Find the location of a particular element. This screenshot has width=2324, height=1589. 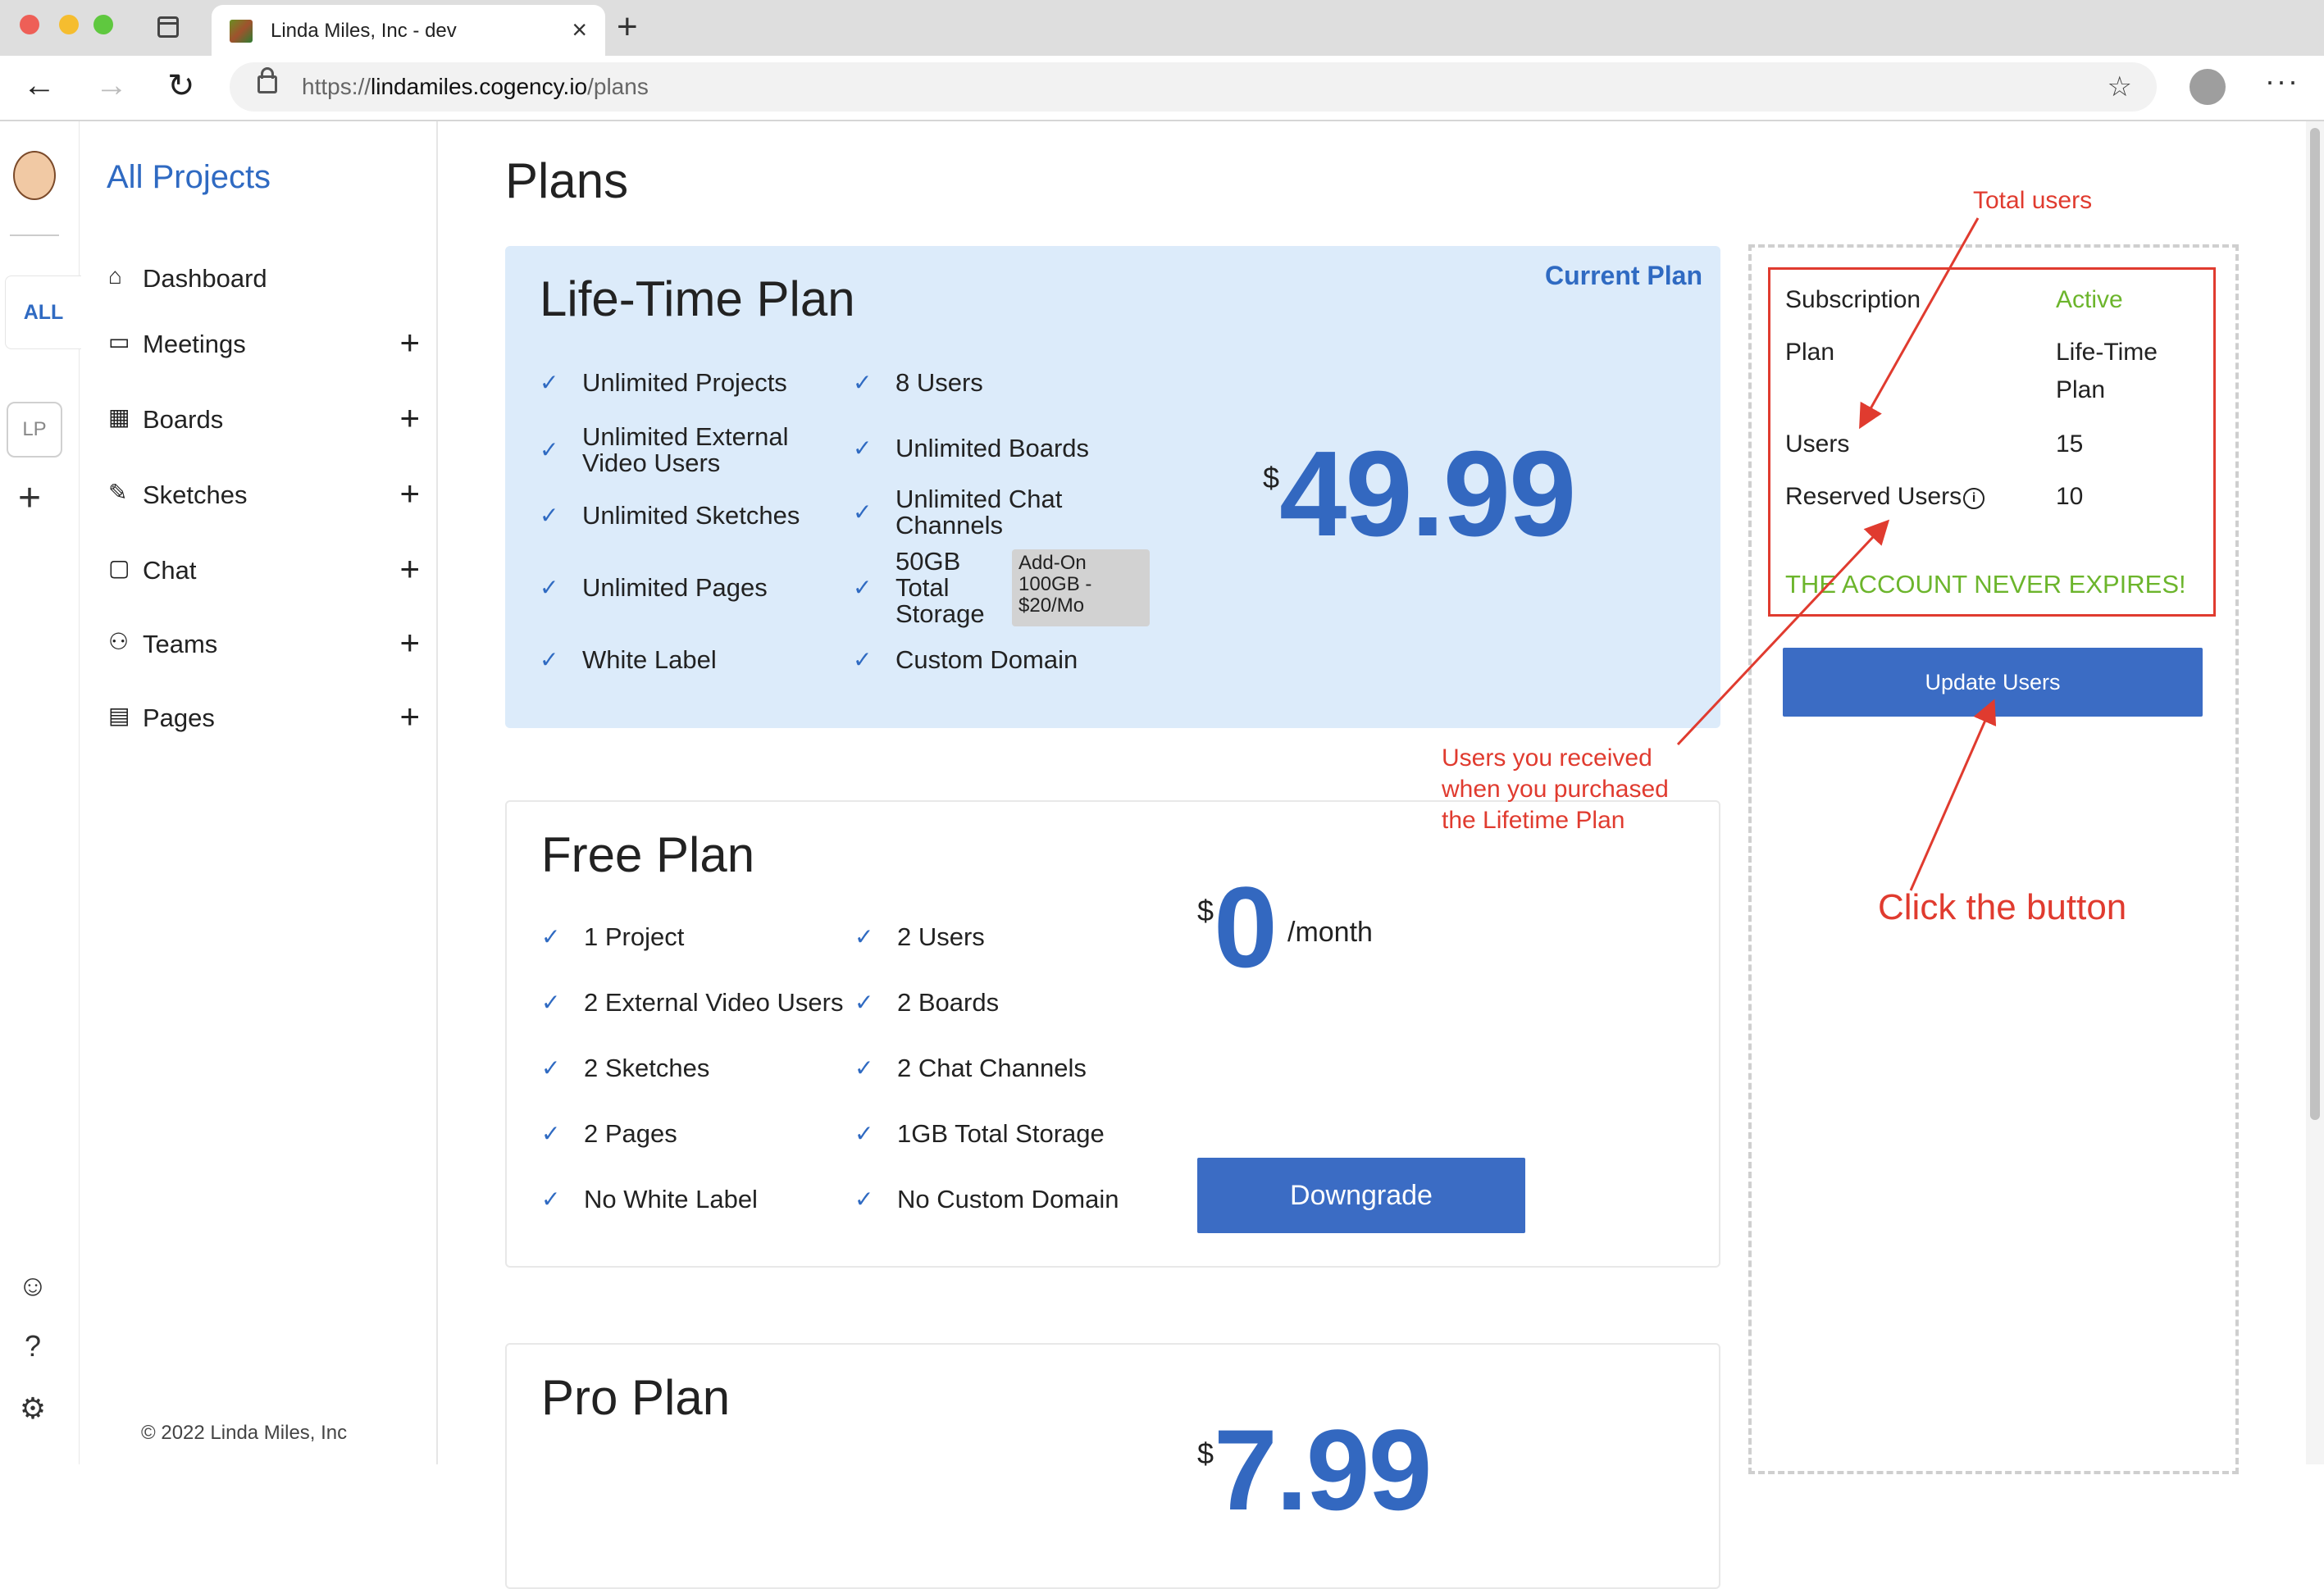

scrollbar-thumb is located at coordinates (2315, 624).